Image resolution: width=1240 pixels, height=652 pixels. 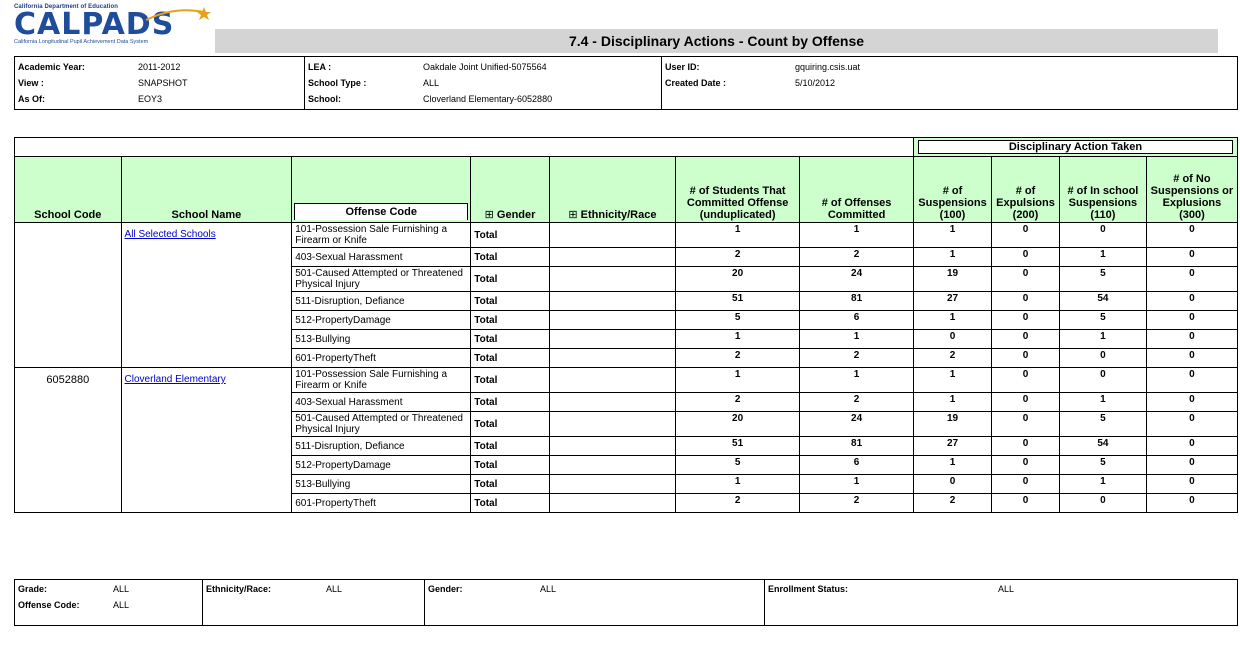 What do you see at coordinates (108, 602) in the screenshot?
I see `filter-col-grade: Grade: ALL Offense Code: ALL` at bounding box center [108, 602].